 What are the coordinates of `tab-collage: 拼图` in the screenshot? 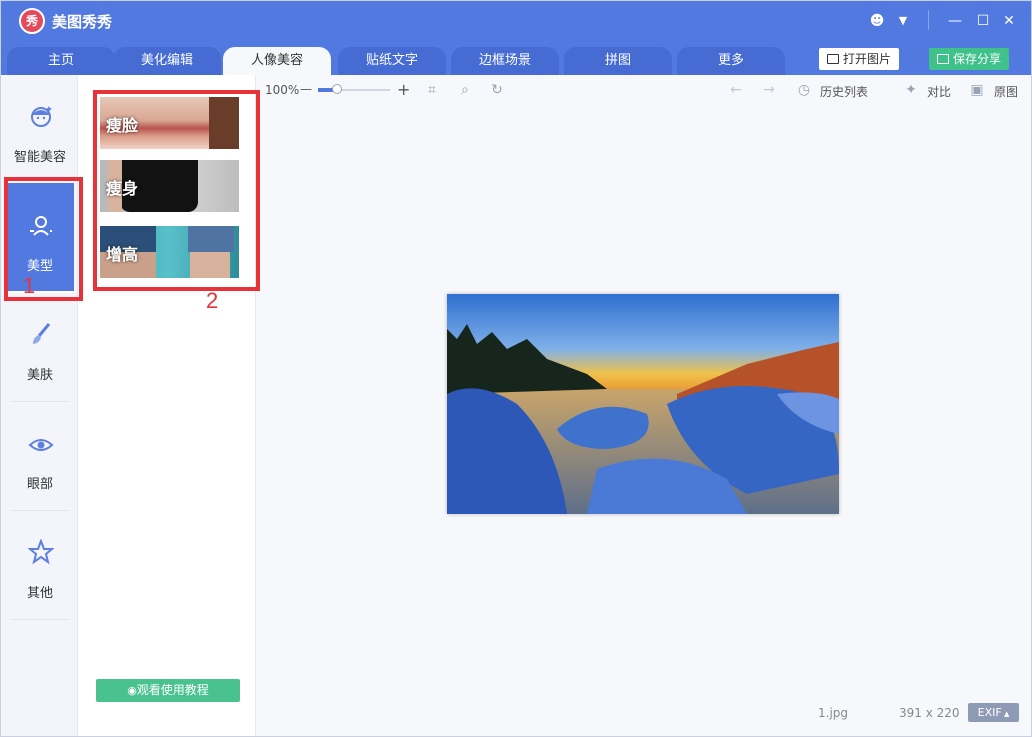 It's located at (618, 61).